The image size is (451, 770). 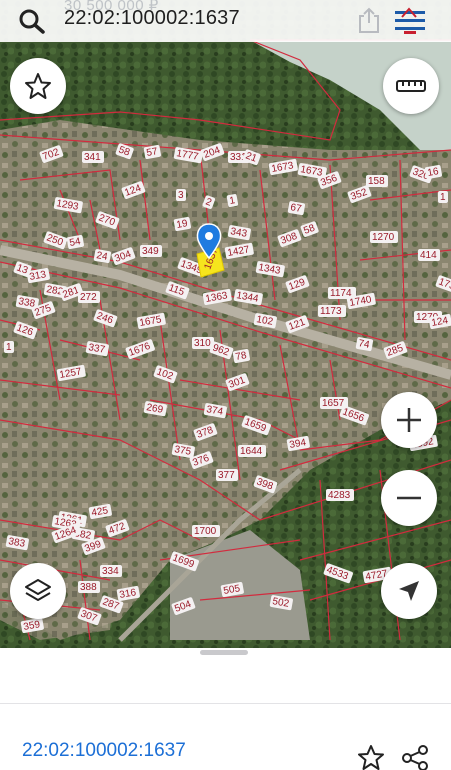 I want to click on svg-text: 158, so click(x=376, y=181).